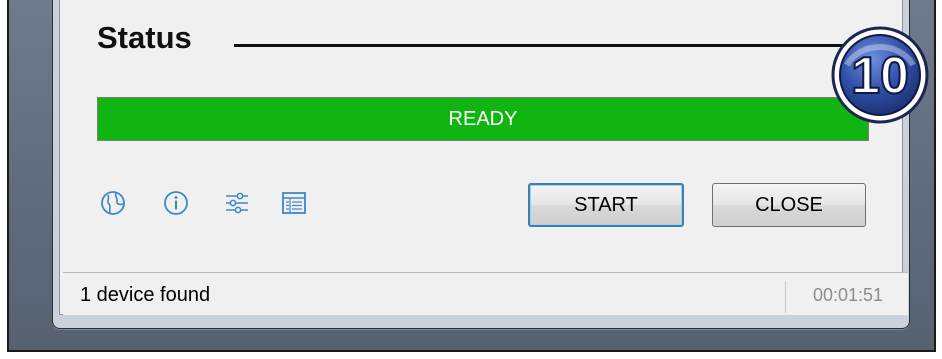  I want to click on close-button: CLOSE, so click(789, 205).